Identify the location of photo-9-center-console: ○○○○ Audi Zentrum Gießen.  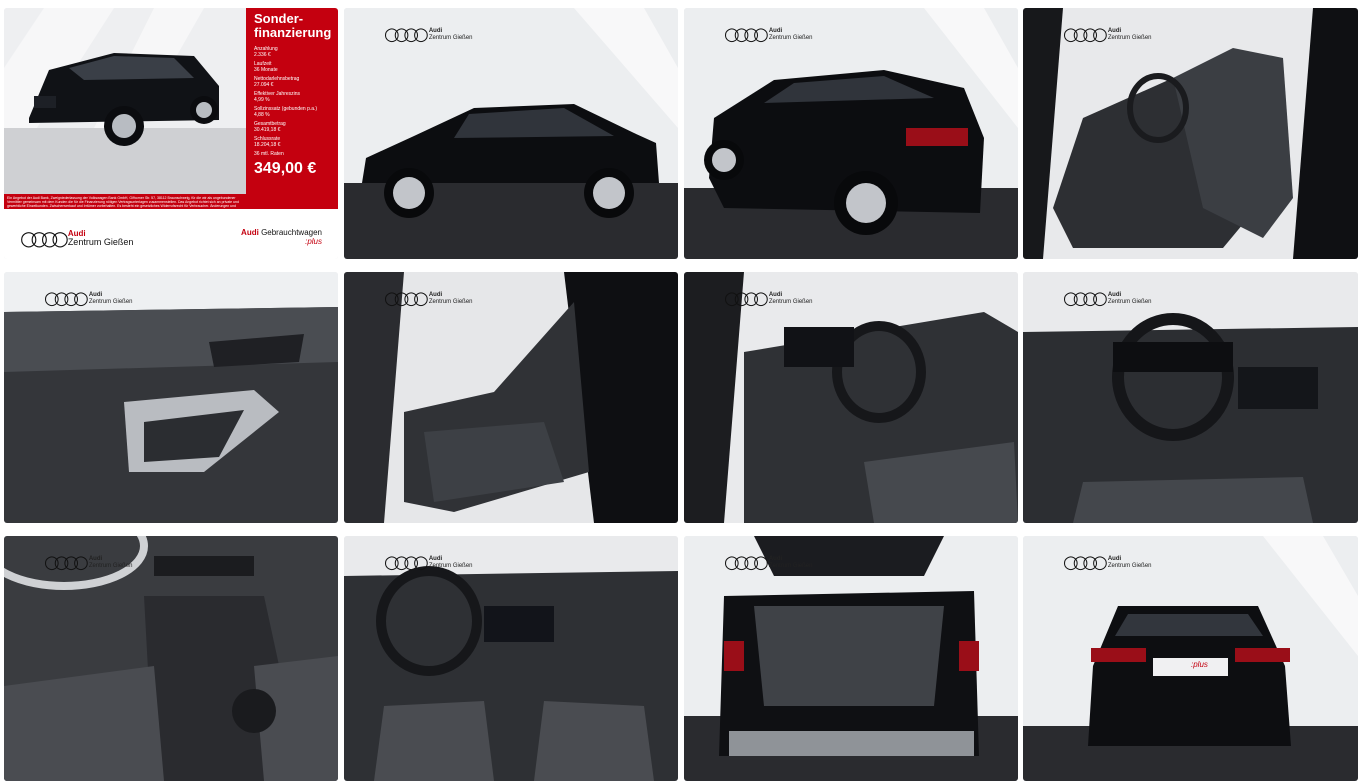
(171, 658).